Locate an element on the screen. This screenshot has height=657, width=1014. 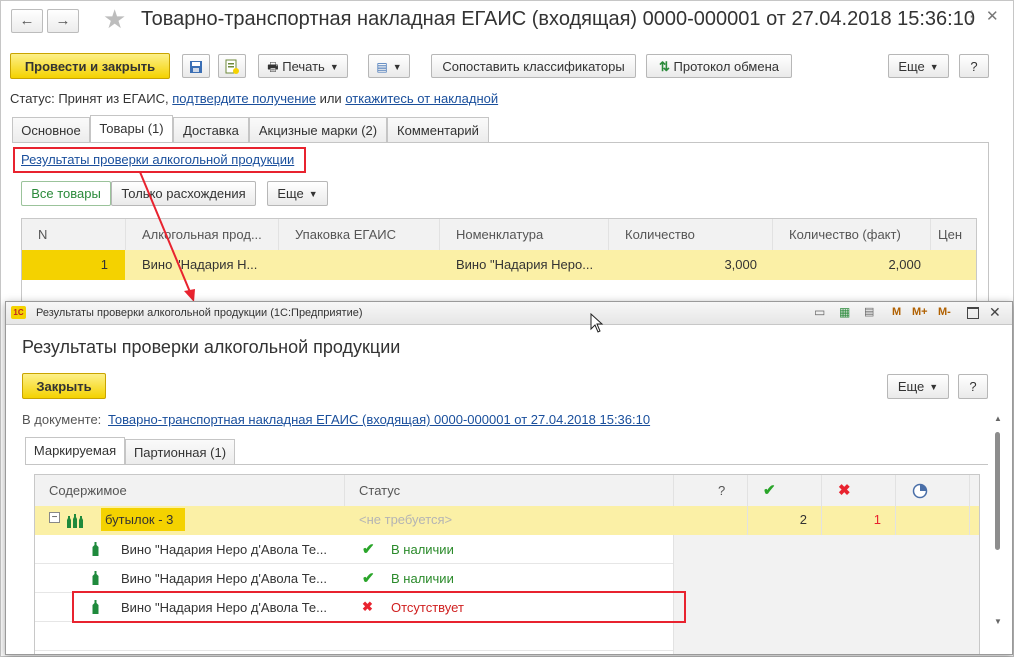
col-header-content: Содержимое is located at coordinates (88, 490).